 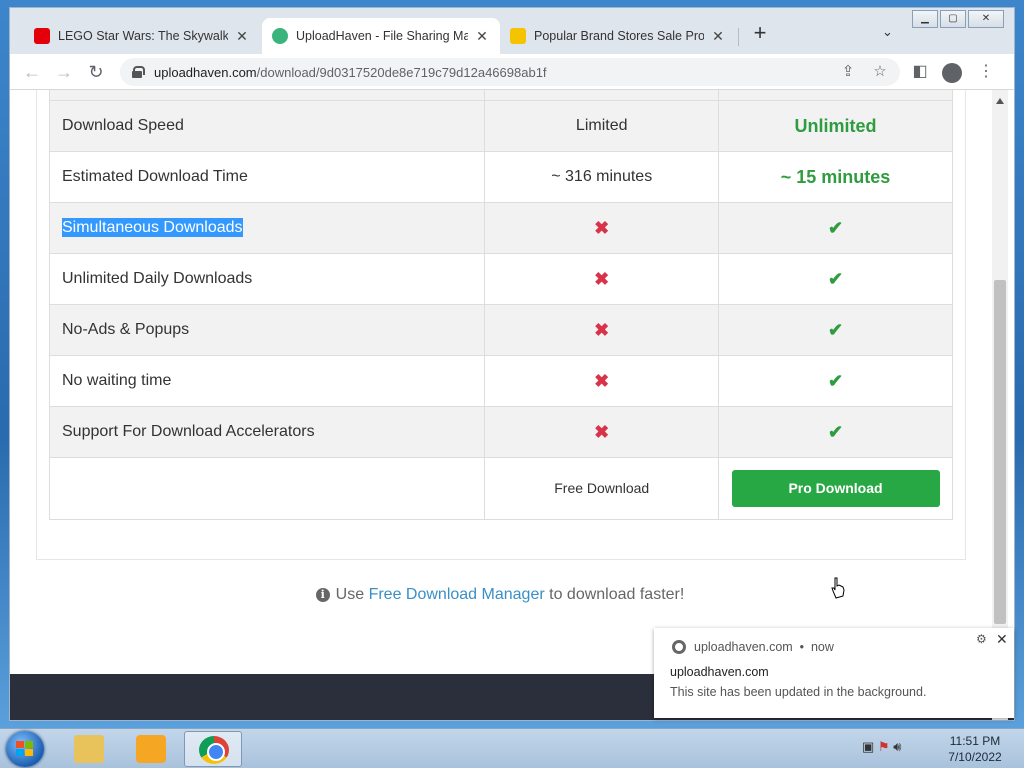 What do you see at coordinates (602, 177) in the screenshot?
I see `free-value: ~ 316 minutes` at bounding box center [602, 177].